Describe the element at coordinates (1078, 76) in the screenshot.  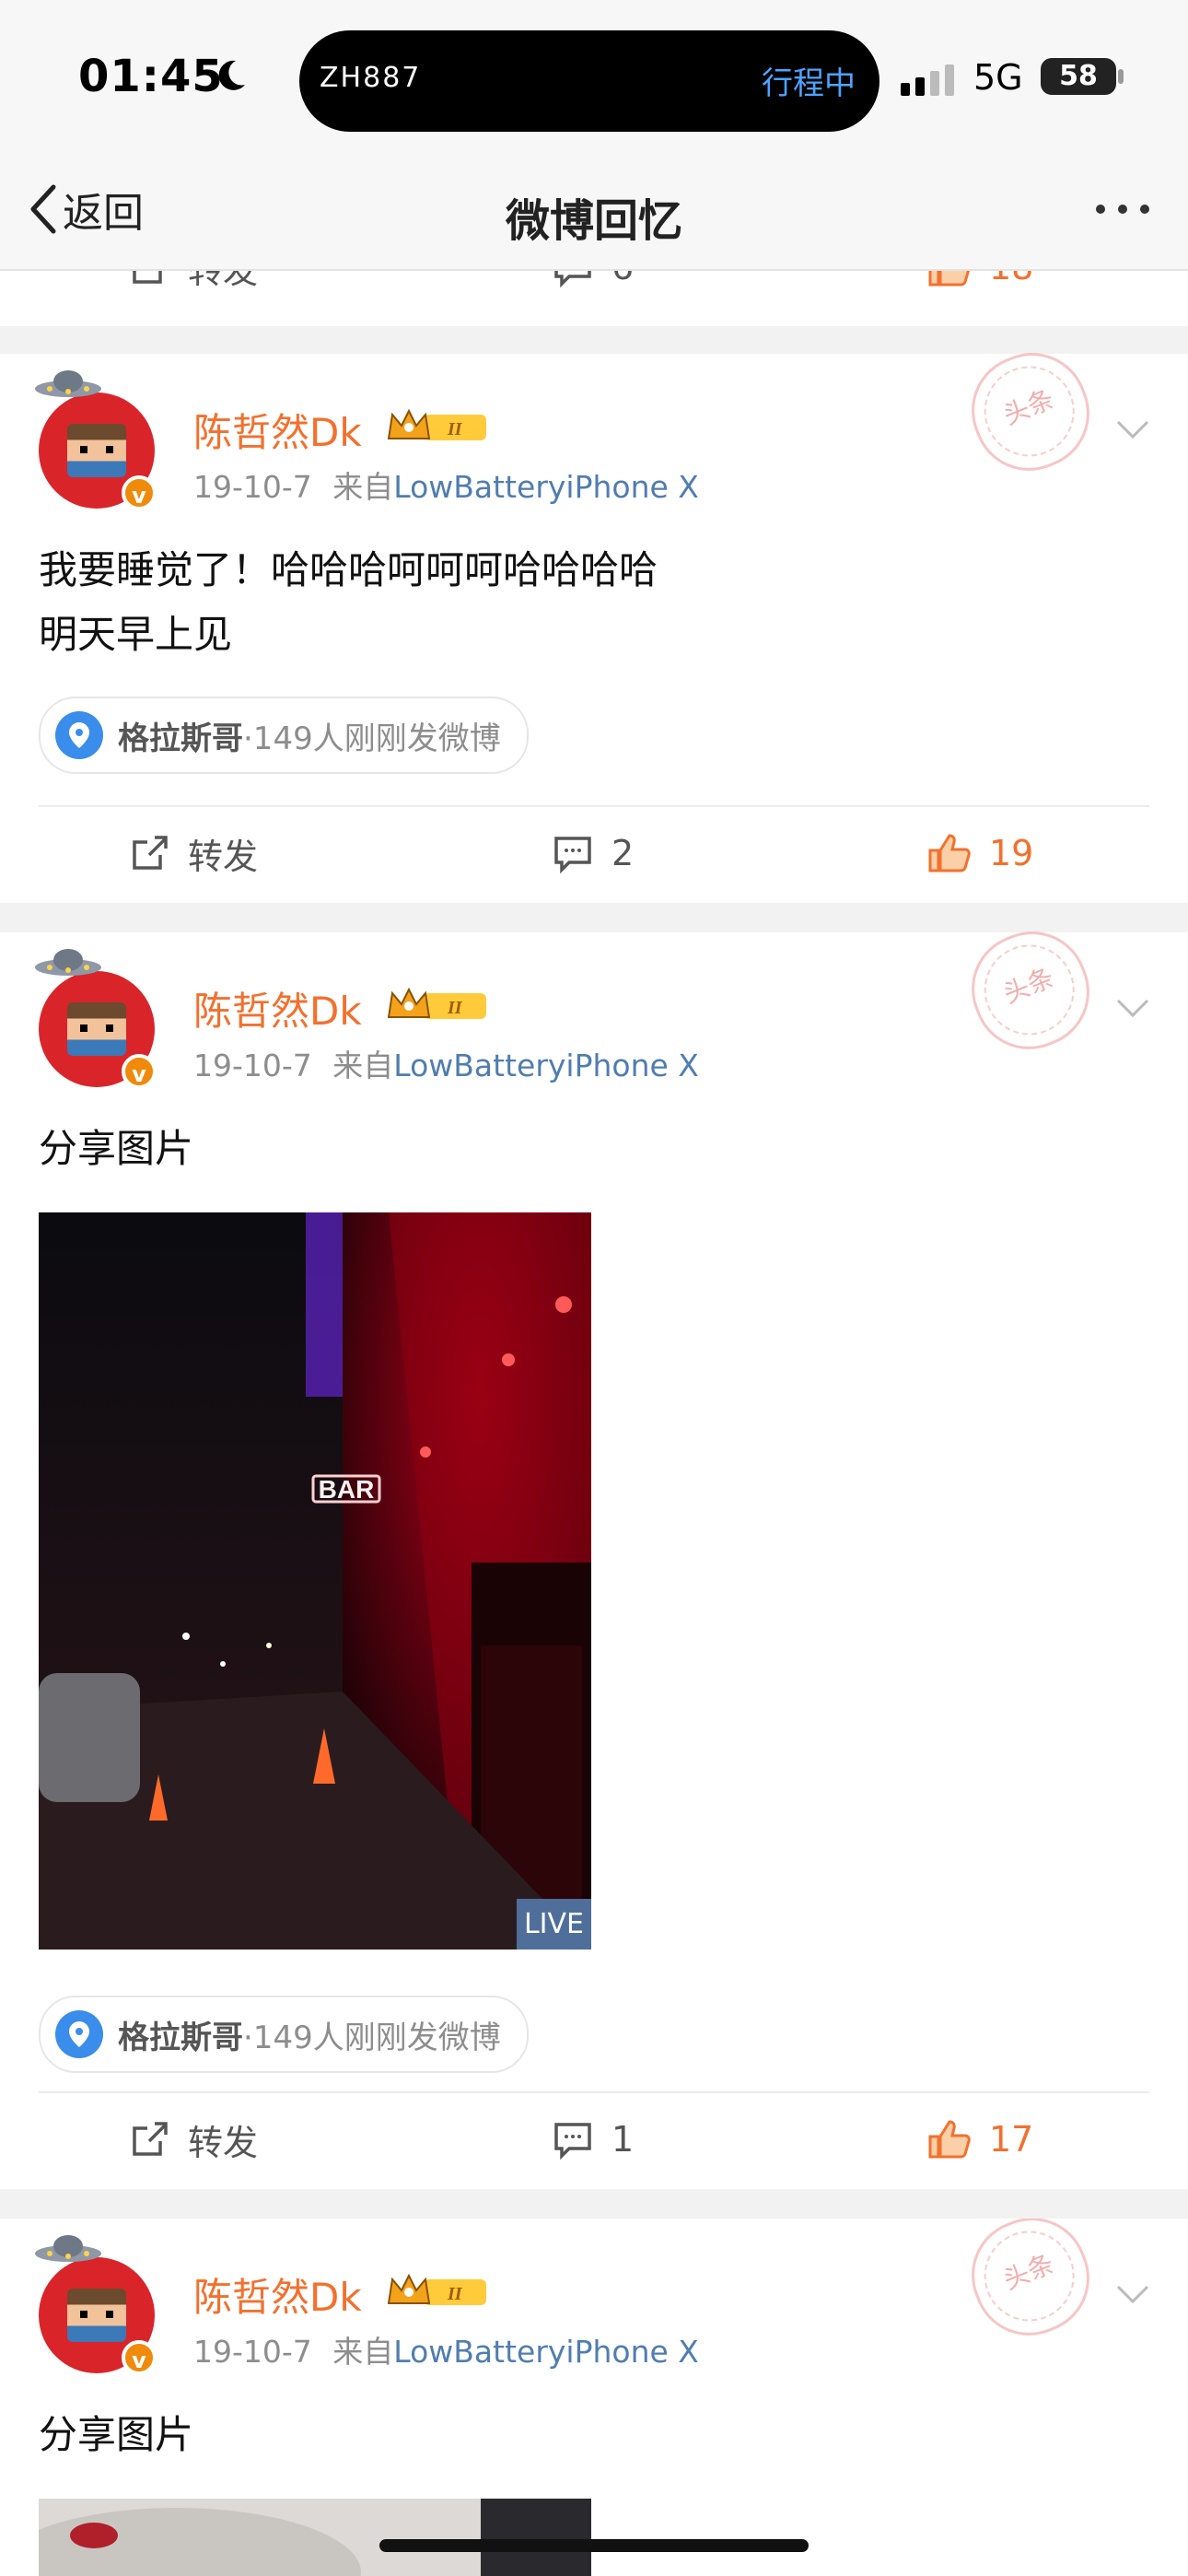
I see `battery-level: 58` at that location.